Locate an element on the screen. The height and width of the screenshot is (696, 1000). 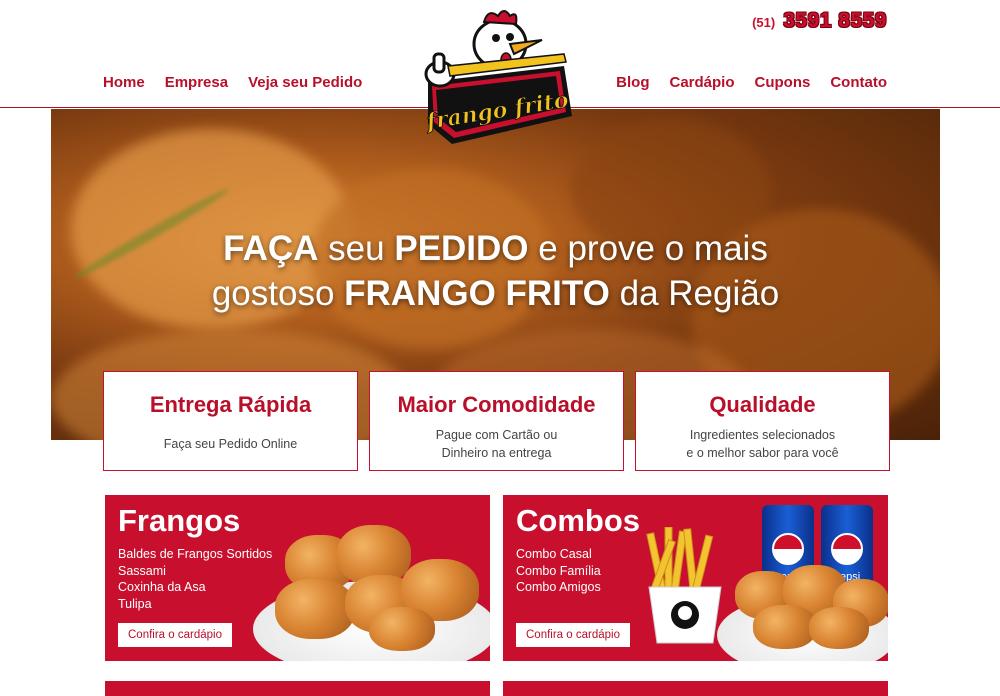
nav-link-home: Home is located at coordinates (124, 82).